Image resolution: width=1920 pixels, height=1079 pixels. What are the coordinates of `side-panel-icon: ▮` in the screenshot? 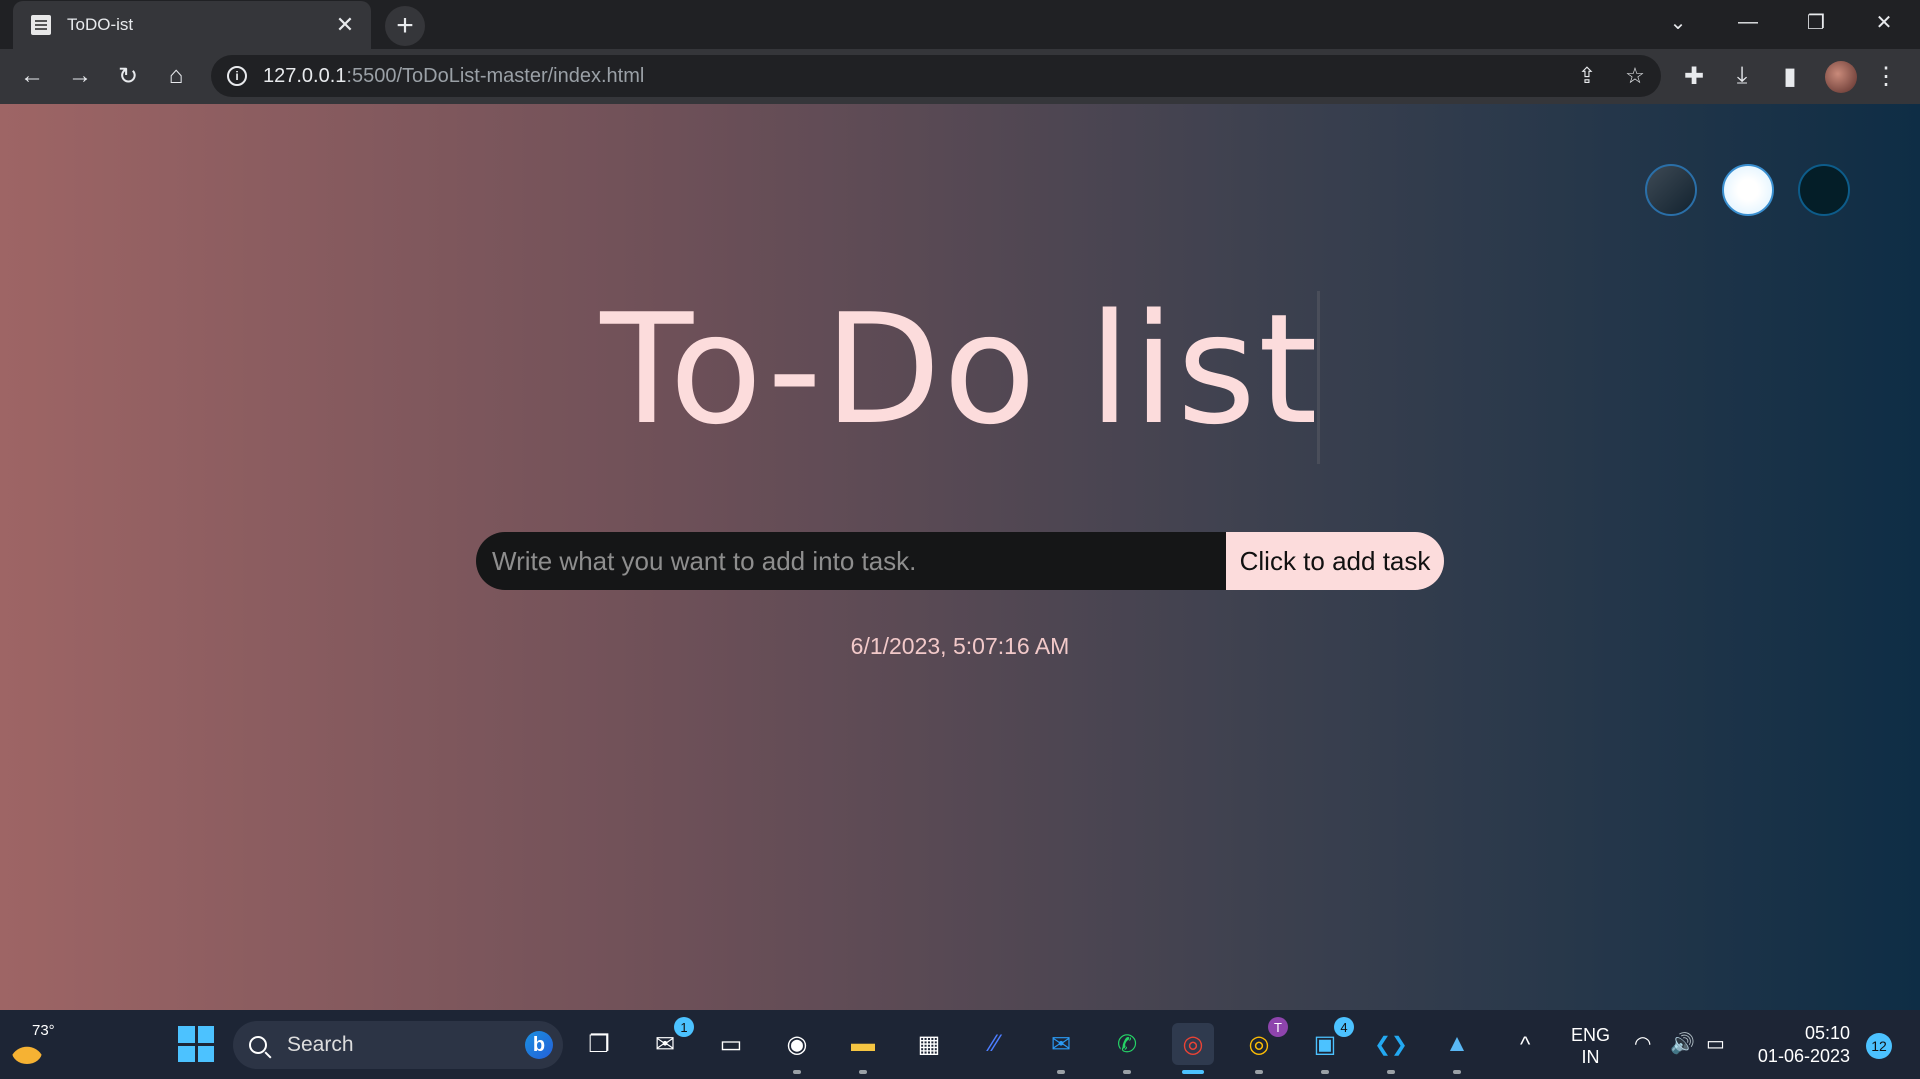 It's located at (1790, 76).